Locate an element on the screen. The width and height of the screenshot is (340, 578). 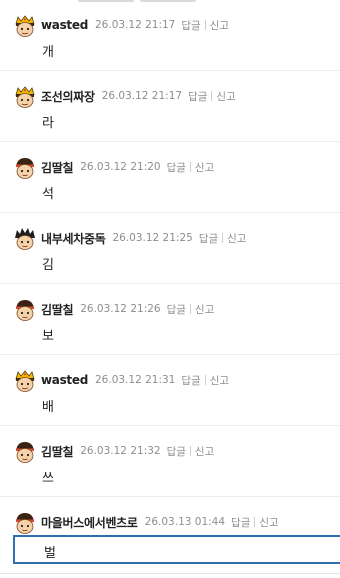
comment-meta: 김딸칠 26.03.12 21:32 답글 신고 is located at coordinates (127, 451).